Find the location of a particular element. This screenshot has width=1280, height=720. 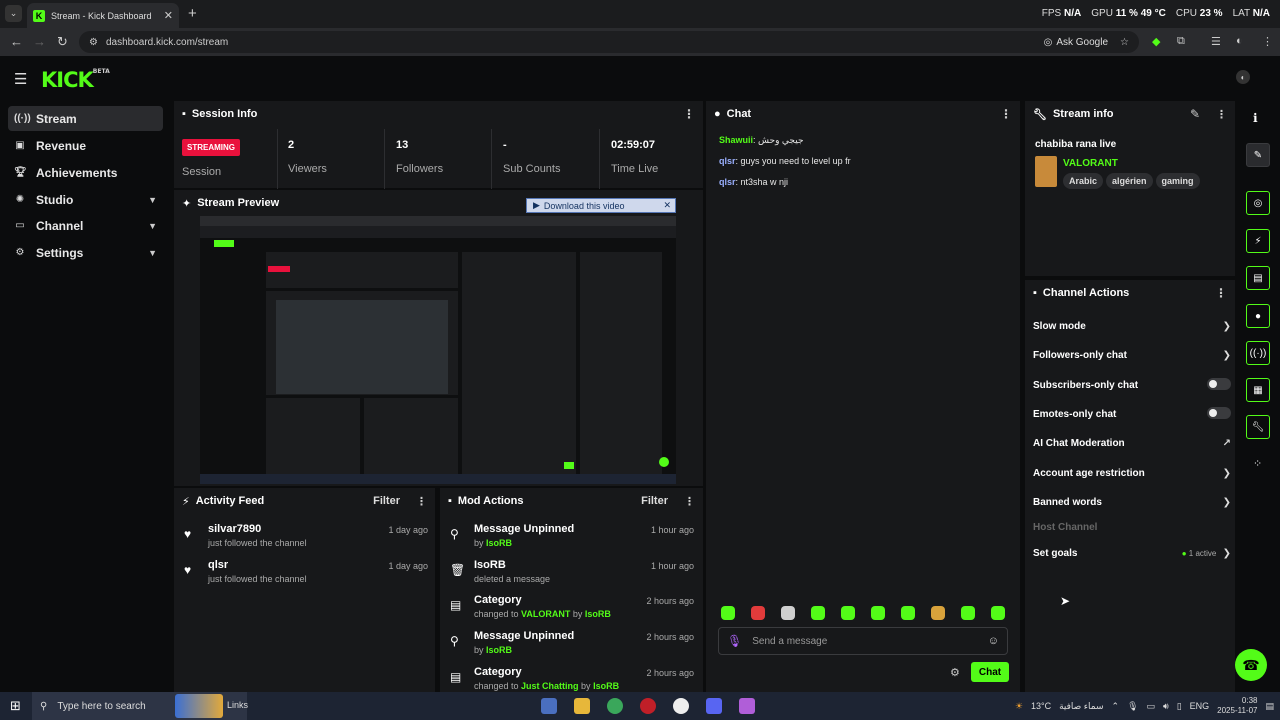

site-info-icon: ⚙ is located at coordinates (93, 42).